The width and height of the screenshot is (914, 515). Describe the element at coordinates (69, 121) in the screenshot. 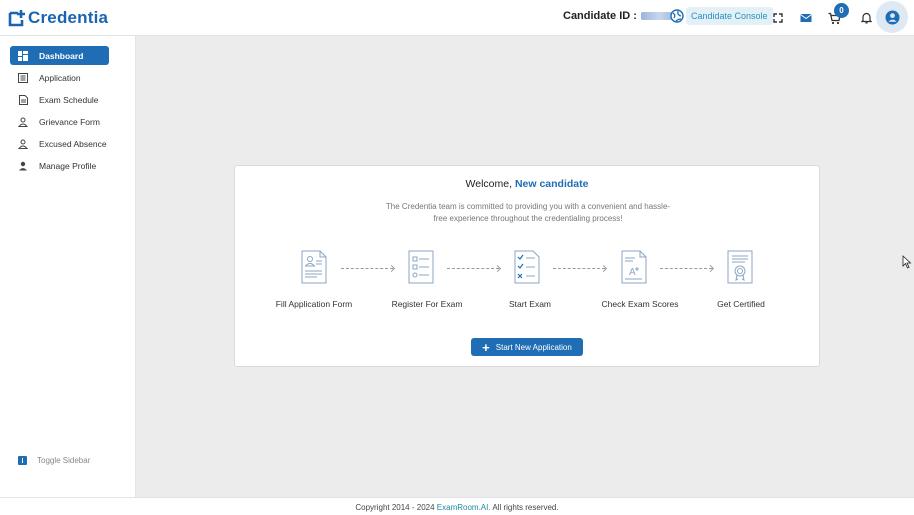

I see `sidebar-item-label: Grievance Form` at that location.